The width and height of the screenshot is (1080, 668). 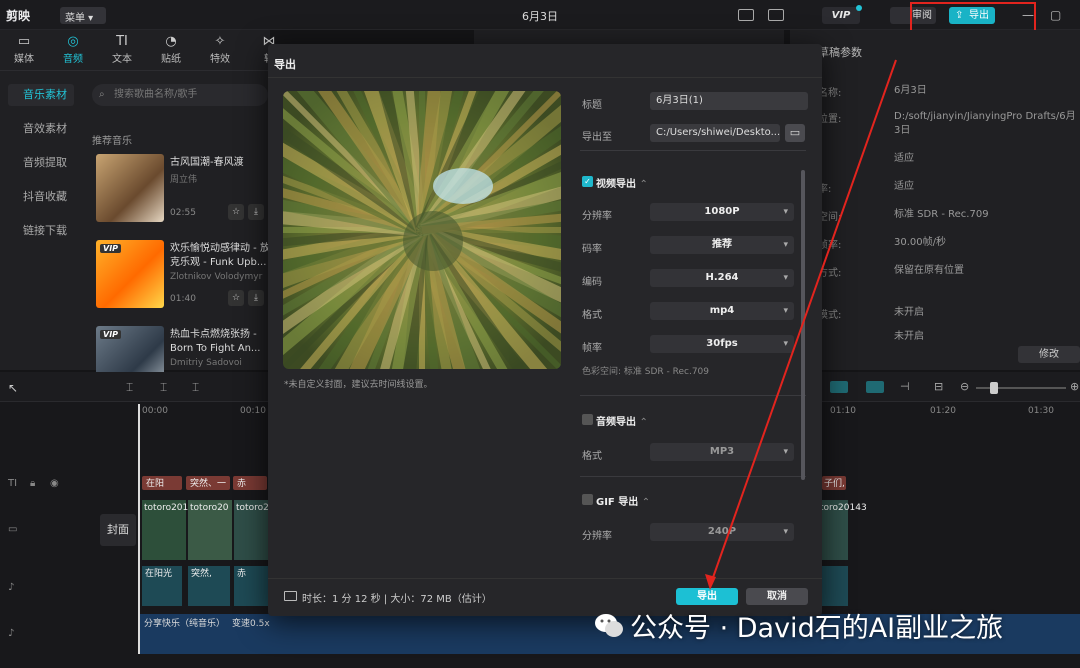 What do you see at coordinates (587, 181) in the screenshot?
I see `video-export-checkbox: ✓` at bounding box center [587, 181].